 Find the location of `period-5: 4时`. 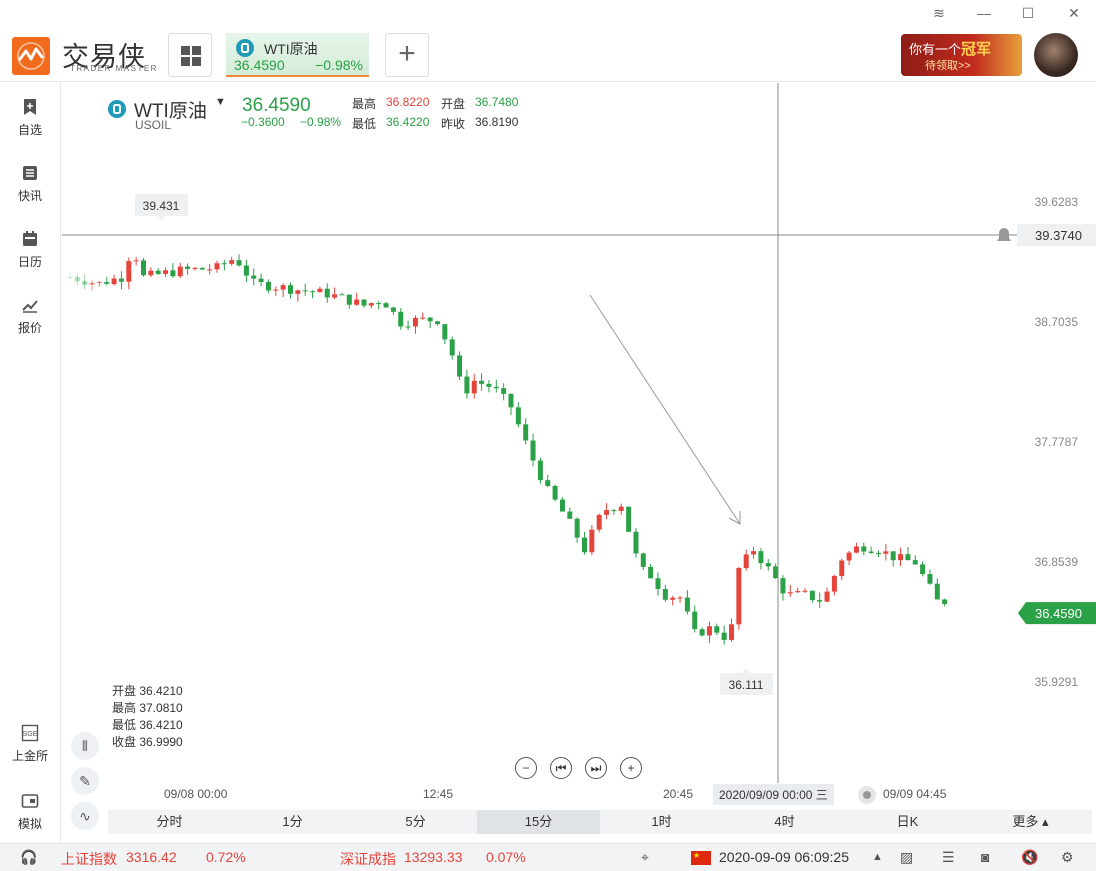

period-5: 4时 is located at coordinates (784, 822).